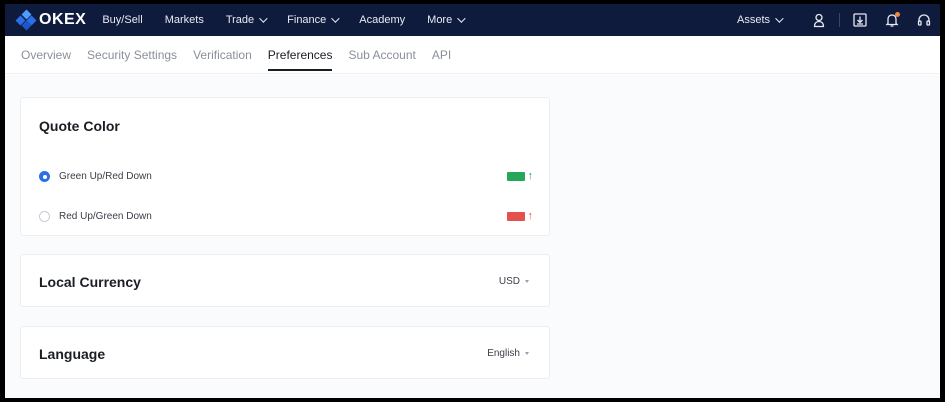 The image size is (945, 402). I want to click on quote-color-title: Quote Color, so click(79, 126).